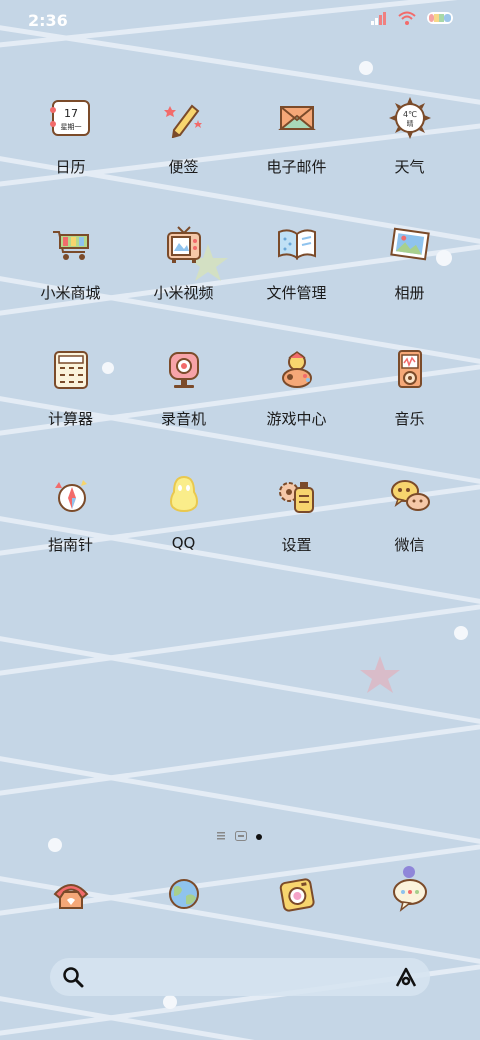 The height and width of the screenshot is (1040, 480). I want to click on app-row: 指南针 QQ 设置 微信, so click(240, 527).